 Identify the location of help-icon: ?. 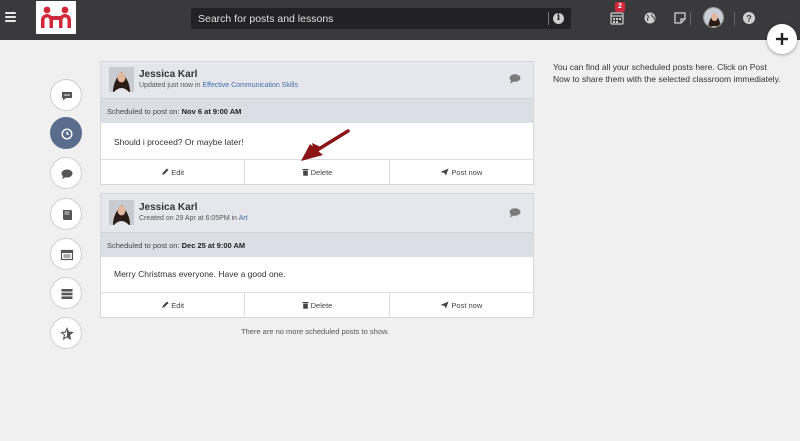
(749, 18).